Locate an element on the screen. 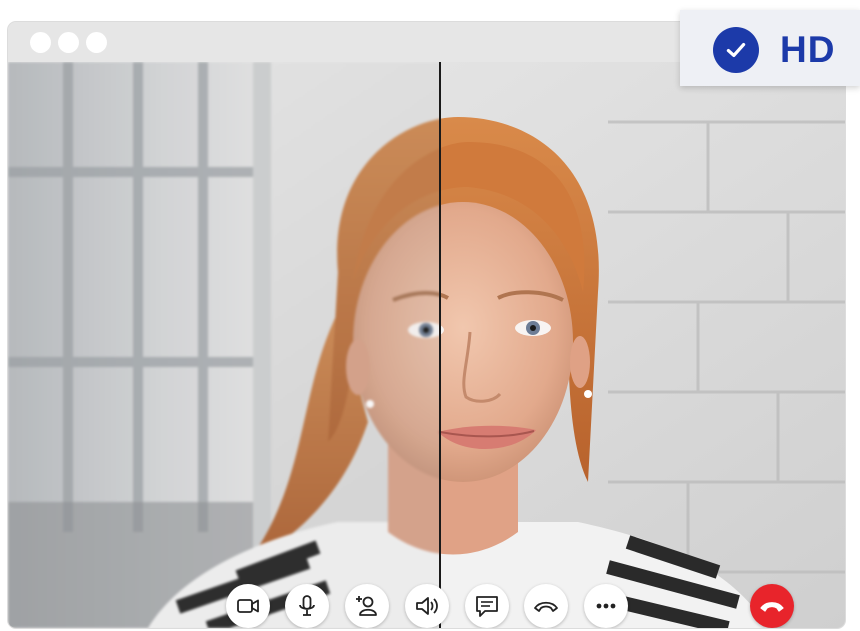 This screenshot has height=631, width=860. speaker-icon is located at coordinates (427, 606).